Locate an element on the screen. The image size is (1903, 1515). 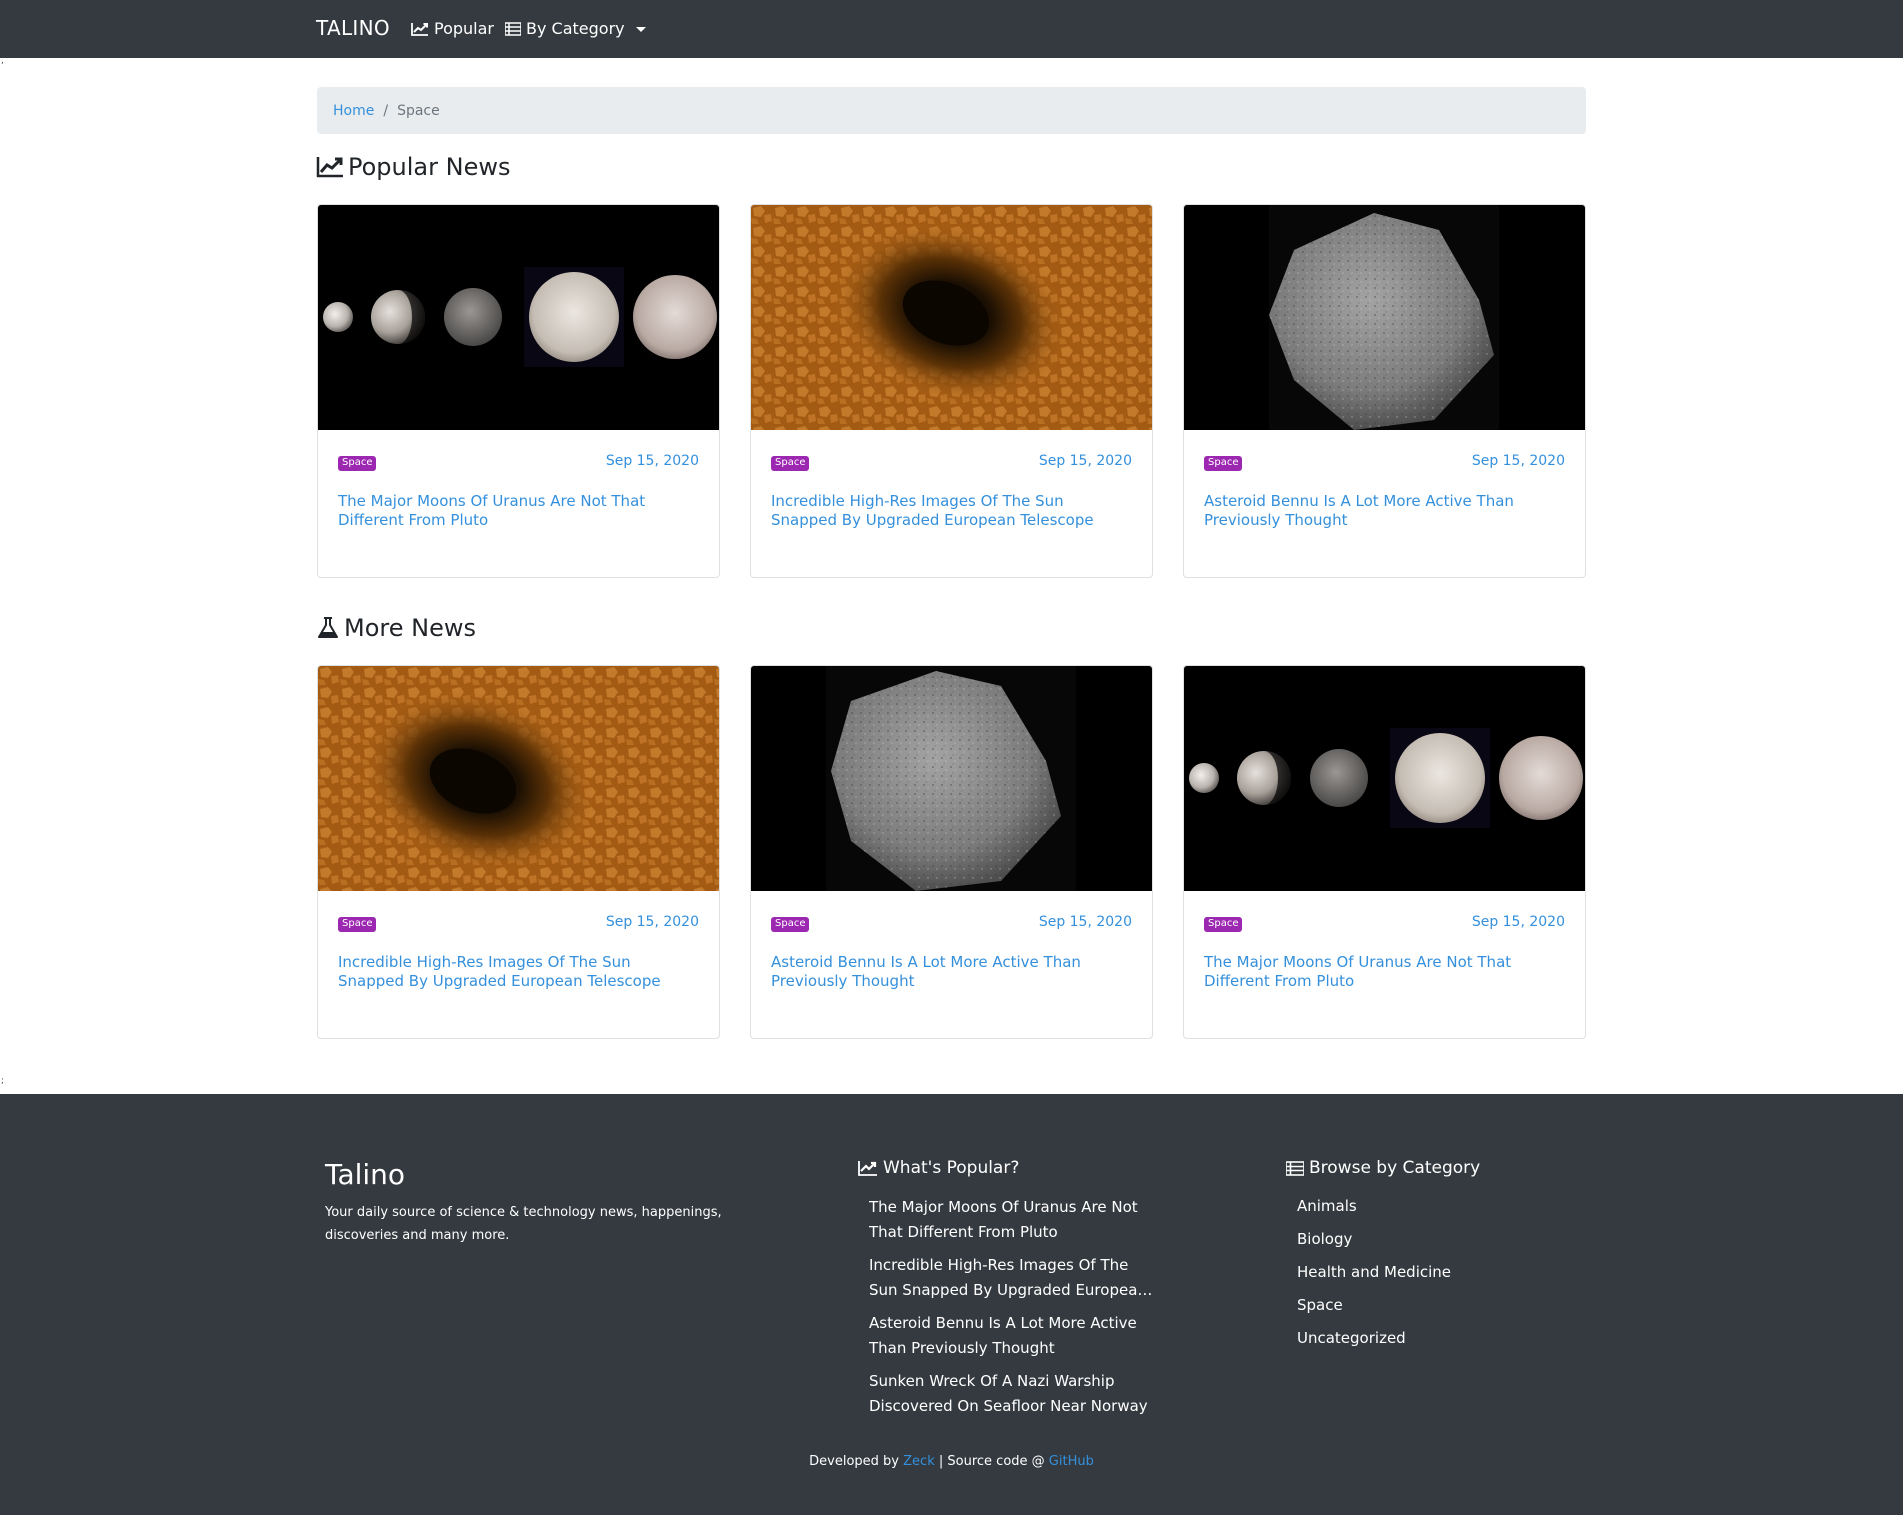
list-item: Animals is located at coordinates (1374, 1206).